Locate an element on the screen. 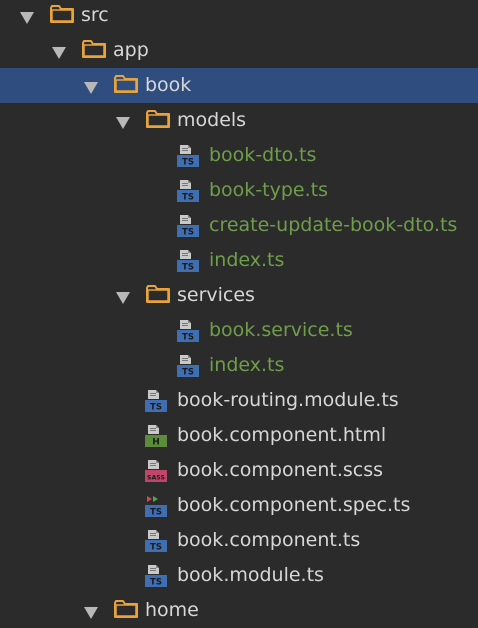 This screenshot has height=628, width=478. tree-file-book-service-ts: TS book.service.ts is located at coordinates (239, 330).